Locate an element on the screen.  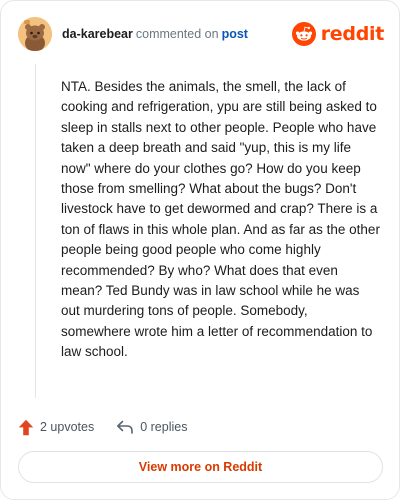
comment-header: da-karebear commented on post reddit is located at coordinates (201, 34).